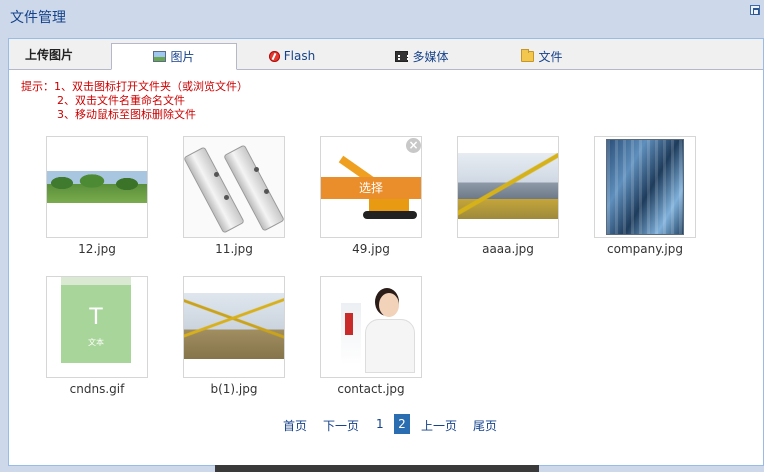 This screenshot has width=764, height=472. I want to click on tab-flash: Flash, so click(292, 56).